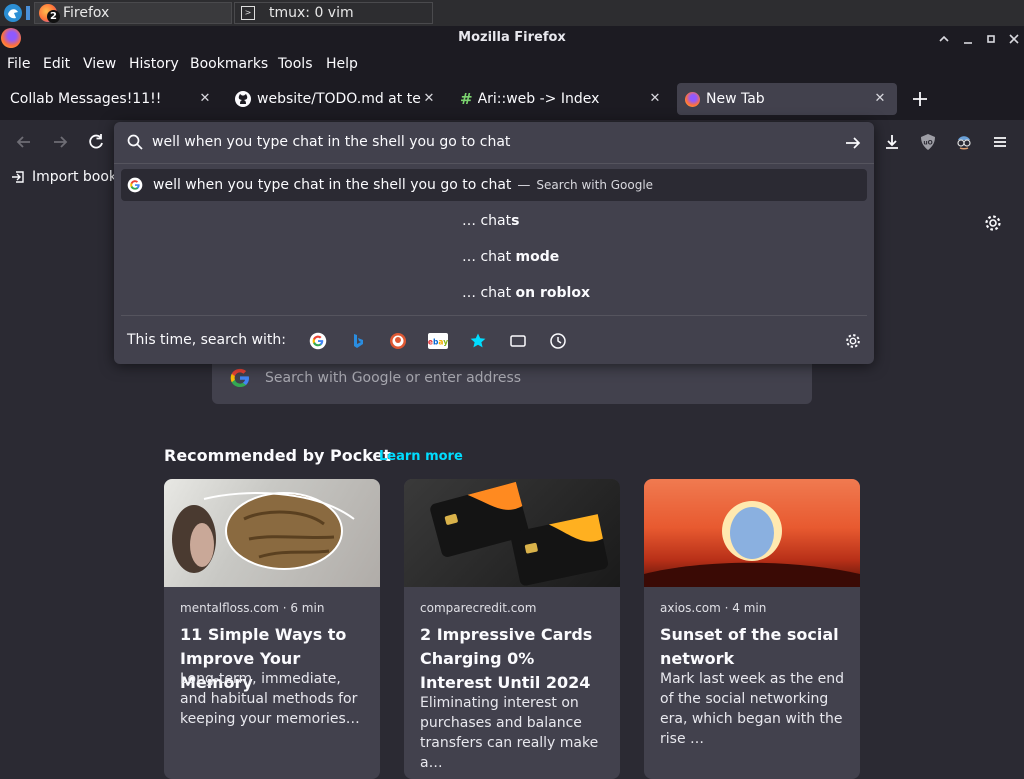 The width and height of the screenshot is (1024, 779). What do you see at coordinates (99, 64) in the screenshot?
I see `menu-view: View` at bounding box center [99, 64].